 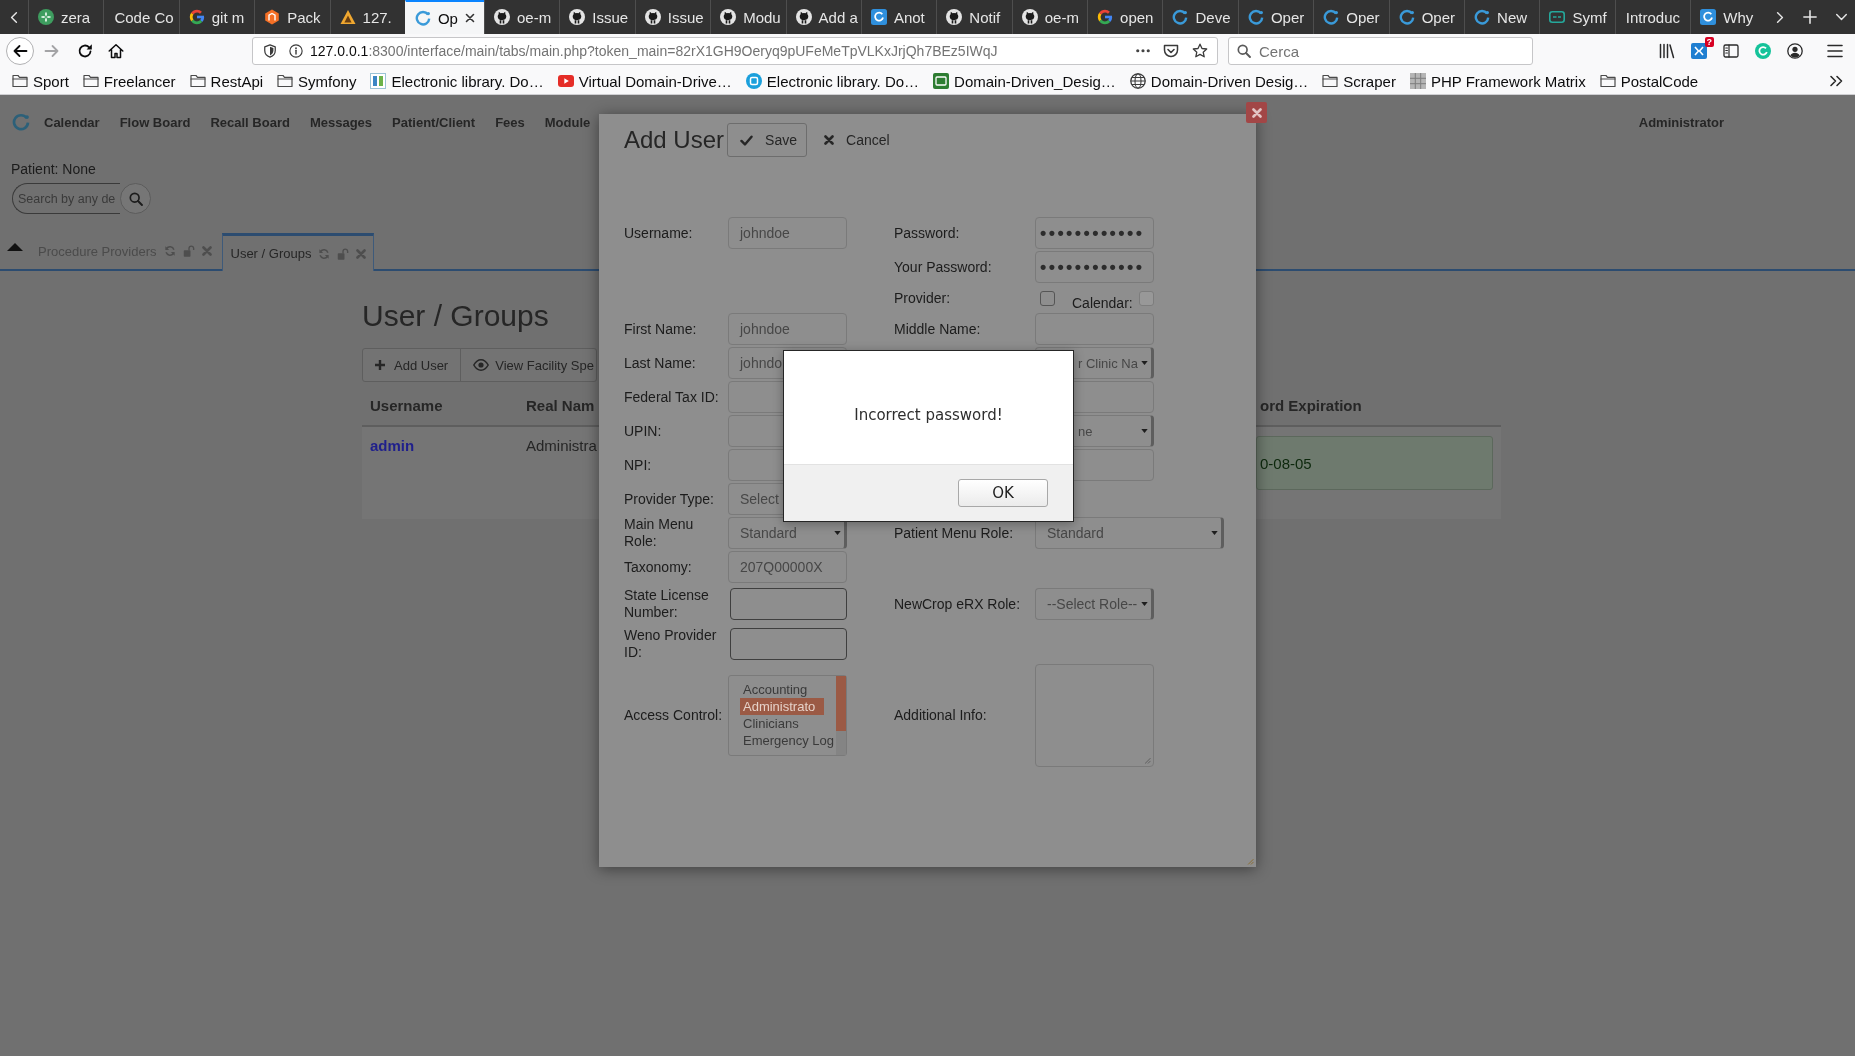 I want to click on more-icon, so click(x=1143, y=51).